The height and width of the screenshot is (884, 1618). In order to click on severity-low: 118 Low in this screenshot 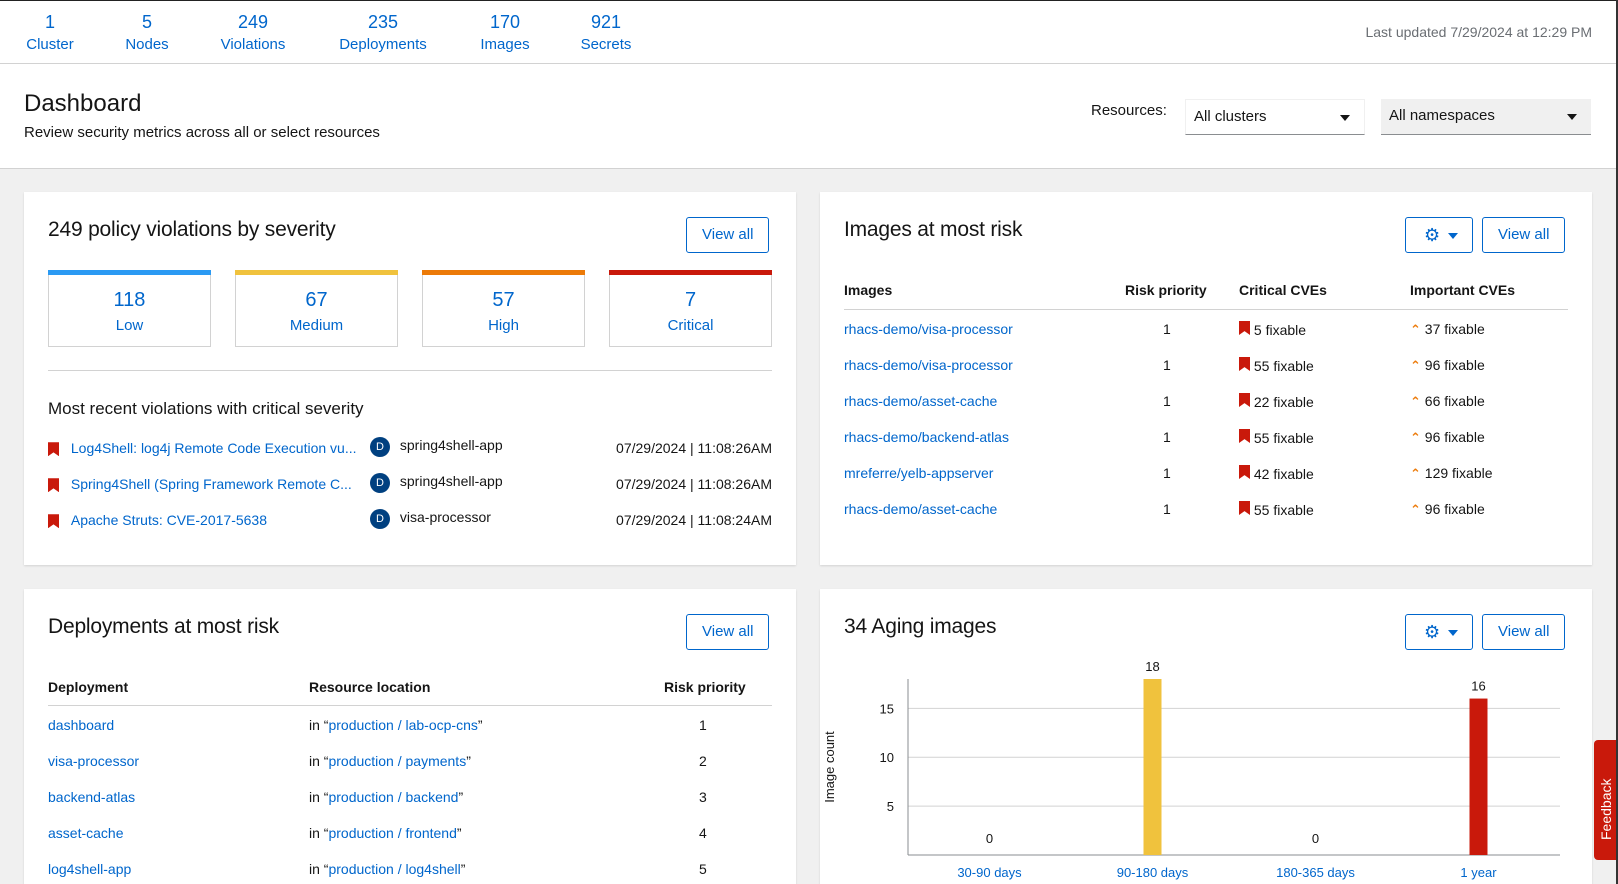, I will do `click(129, 308)`.